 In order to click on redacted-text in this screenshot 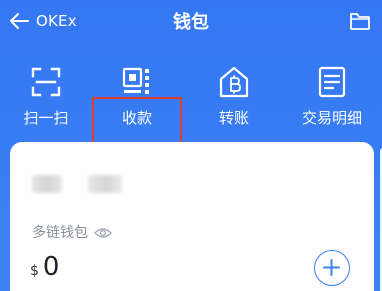, I will do `click(105, 184)`.